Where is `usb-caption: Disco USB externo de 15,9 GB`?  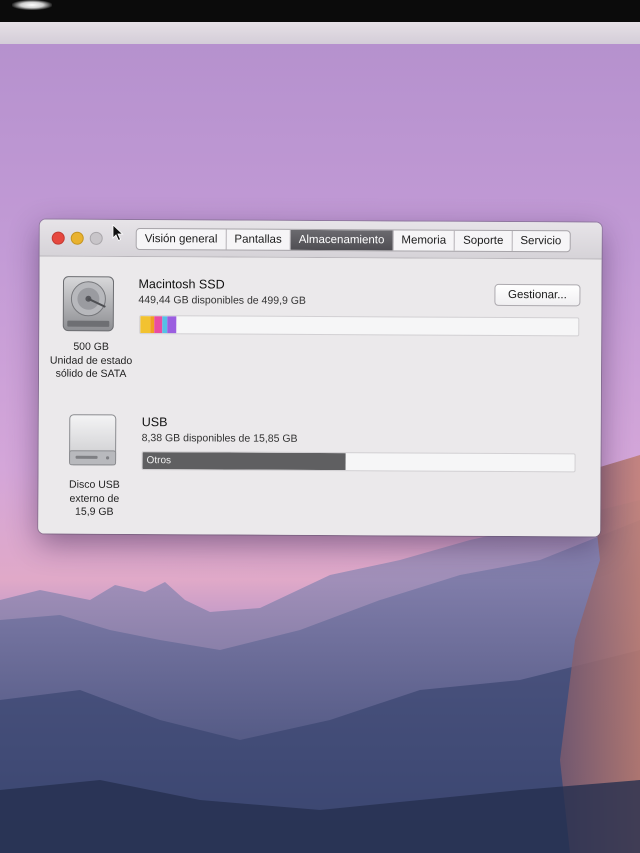
usb-caption: Disco USB externo de 15,9 GB is located at coordinates (94, 499).